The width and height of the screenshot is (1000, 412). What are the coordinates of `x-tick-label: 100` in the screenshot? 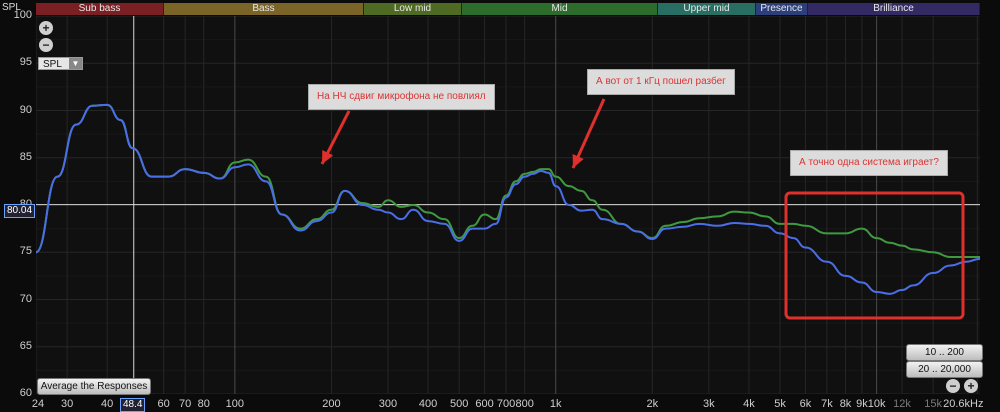 It's located at (235, 404).